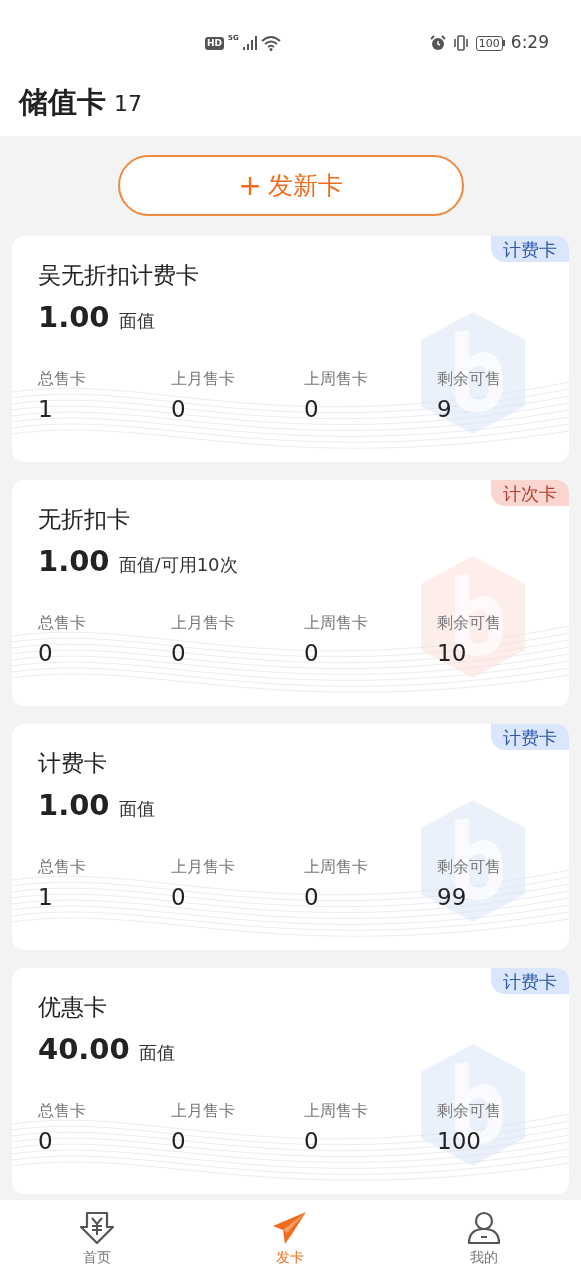 The width and height of the screenshot is (581, 1278). Describe the element at coordinates (305, 185) in the screenshot. I see `new-card-label: 发新卡` at that location.